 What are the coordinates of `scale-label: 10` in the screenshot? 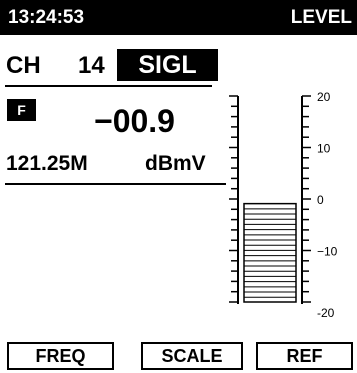 It's located at (324, 149).